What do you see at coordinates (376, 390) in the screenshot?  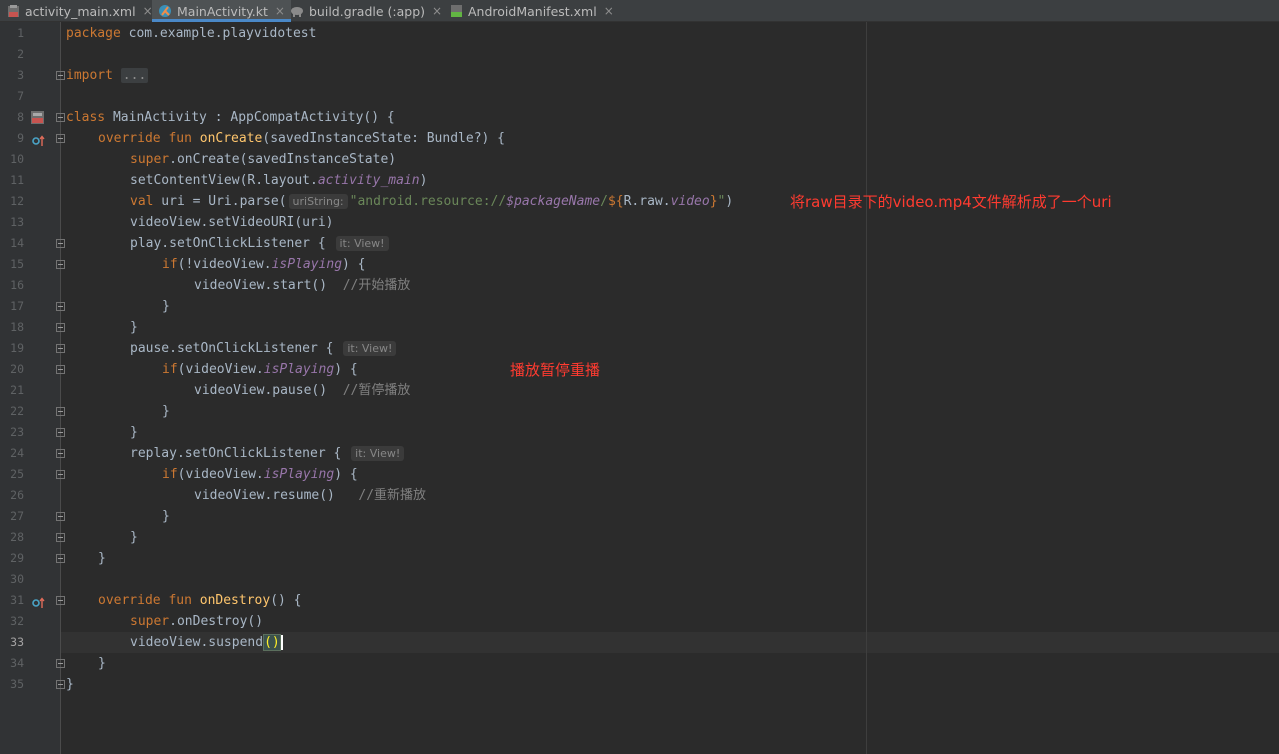 I see `comment: //暂停播放` at bounding box center [376, 390].